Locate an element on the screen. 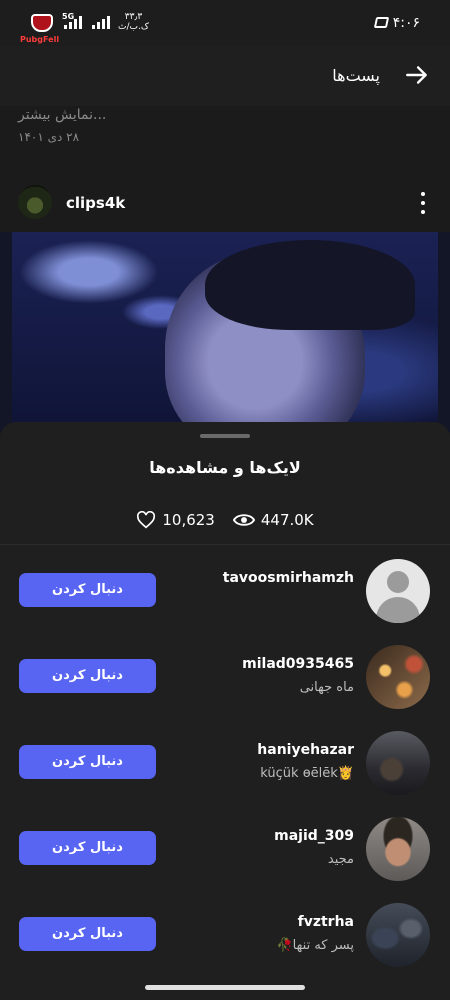  likes-stat: 10,623 is located at coordinates (175, 520).